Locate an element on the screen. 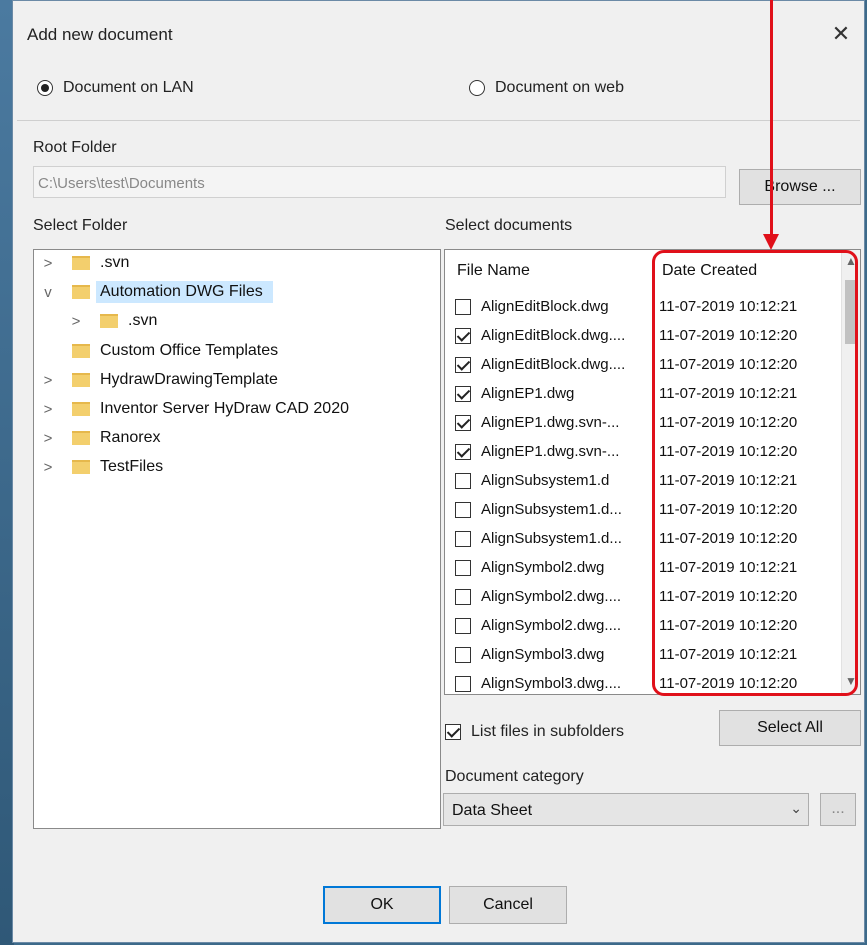  annotation-arrow-head-icon is located at coordinates (771, 242).